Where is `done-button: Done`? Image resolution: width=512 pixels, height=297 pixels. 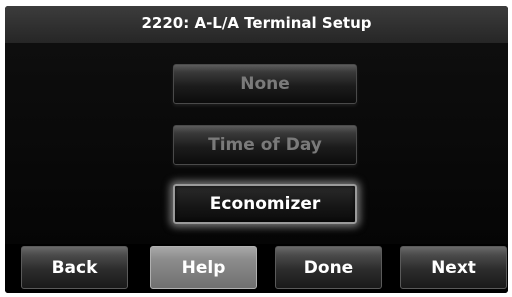 done-button: Done is located at coordinates (328, 267).